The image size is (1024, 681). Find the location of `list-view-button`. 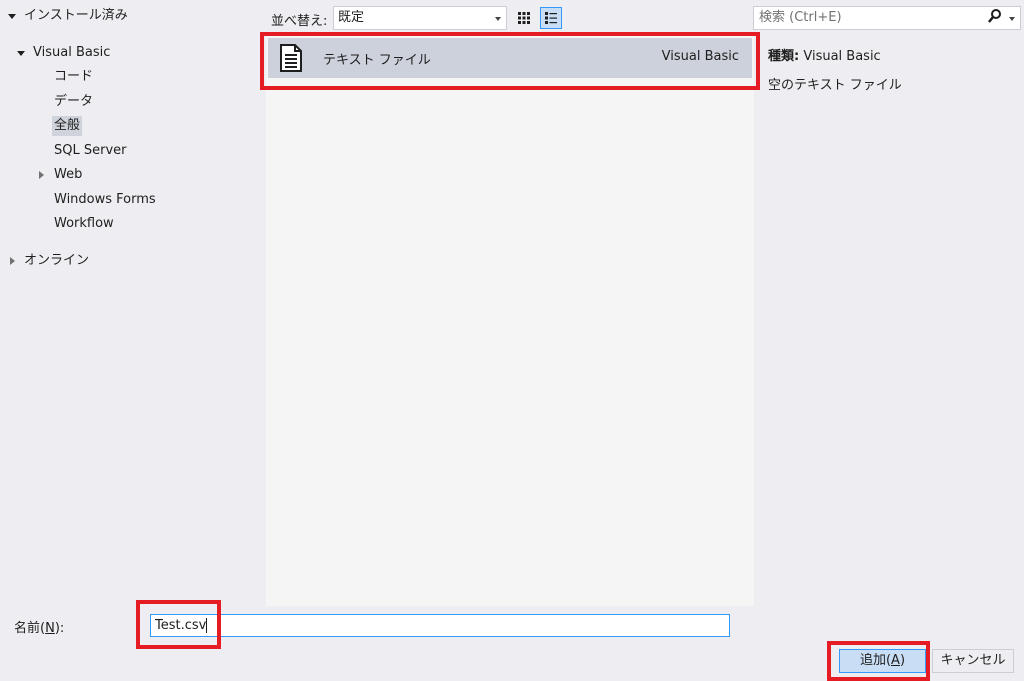

list-view-button is located at coordinates (551, 18).